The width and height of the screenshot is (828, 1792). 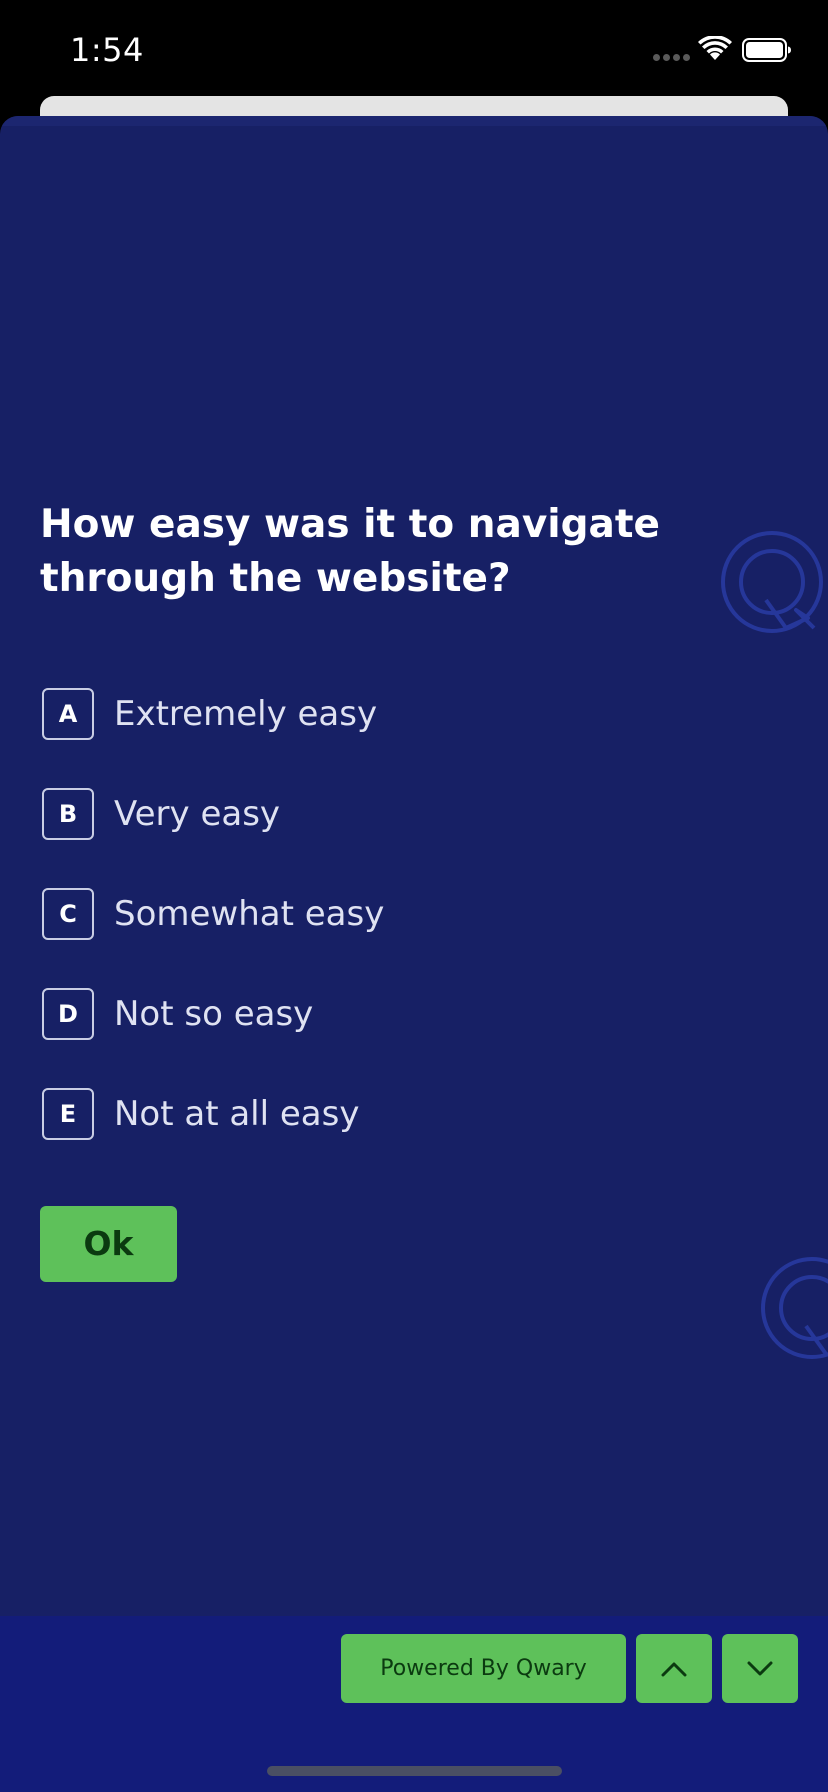 I want to click on option-key-badge: B, so click(x=68, y=814).